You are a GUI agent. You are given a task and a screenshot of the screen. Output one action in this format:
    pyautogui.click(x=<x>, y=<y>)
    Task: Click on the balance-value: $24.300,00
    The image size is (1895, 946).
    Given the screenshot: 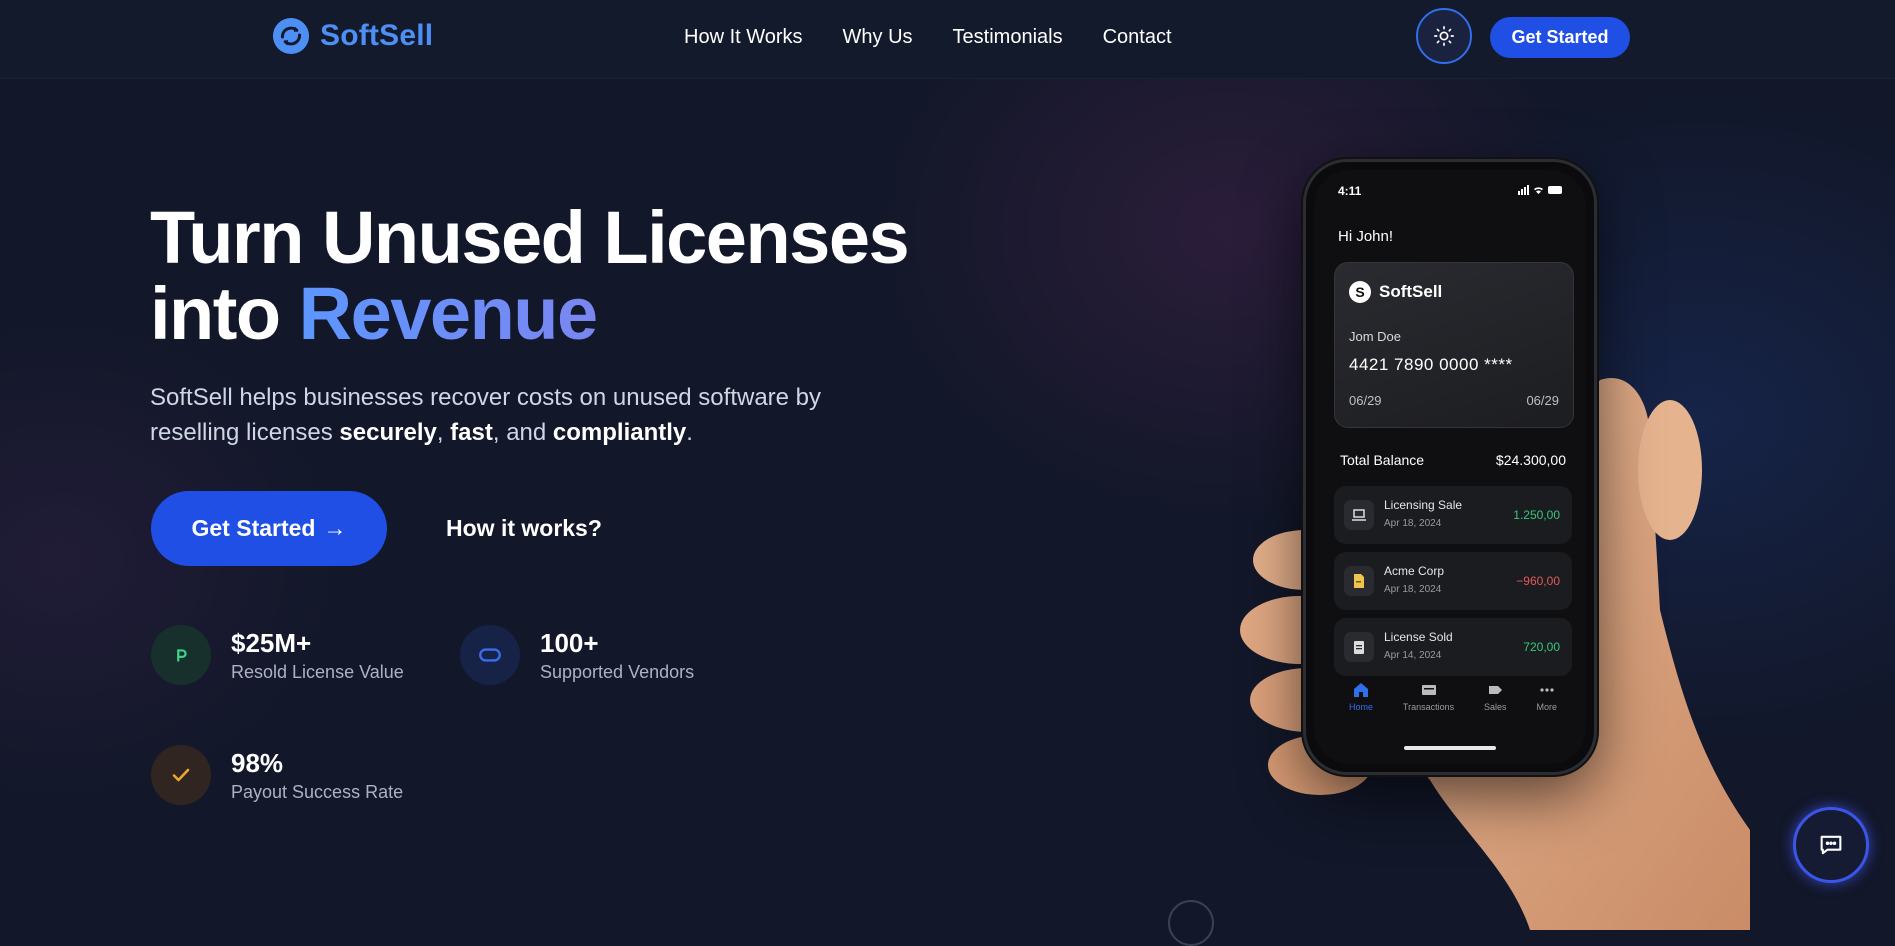 What is the action you would take?
    pyautogui.click(x=1530, y=460)
    